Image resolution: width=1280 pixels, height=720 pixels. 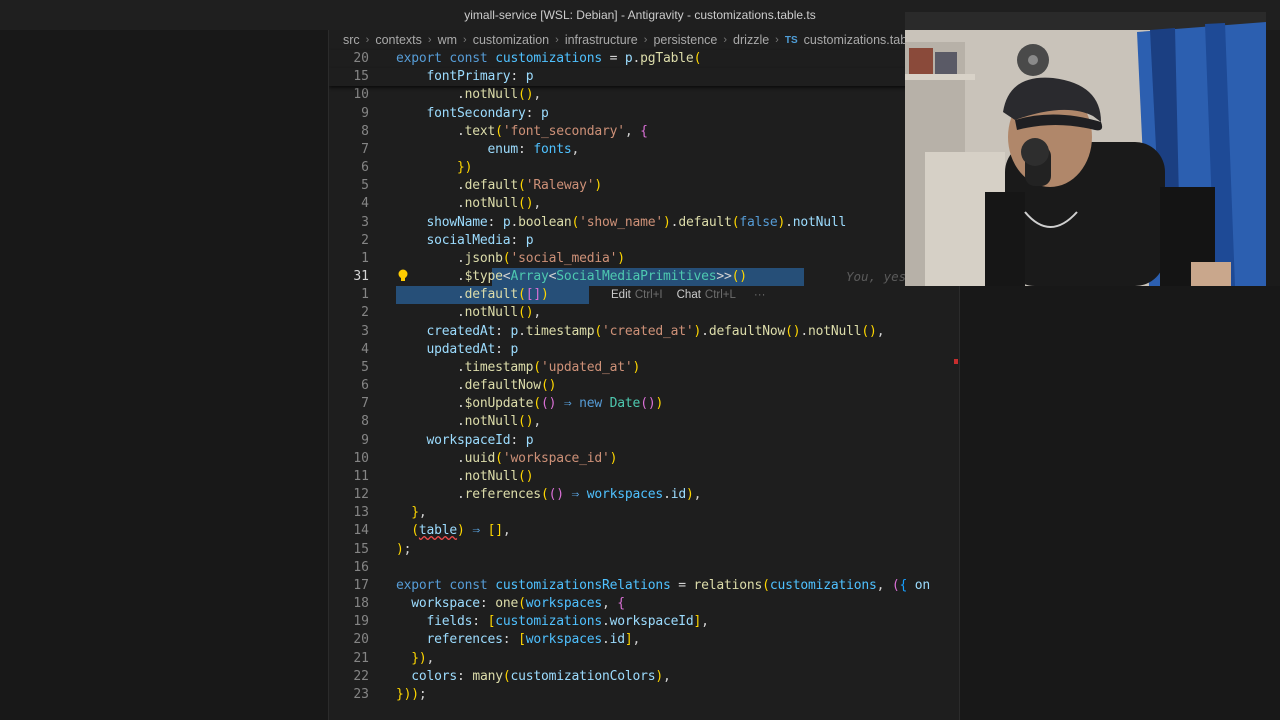 I want to click on code-text: .$onUpdate(() ⇒ new Date()), so click(x=529, y=404).